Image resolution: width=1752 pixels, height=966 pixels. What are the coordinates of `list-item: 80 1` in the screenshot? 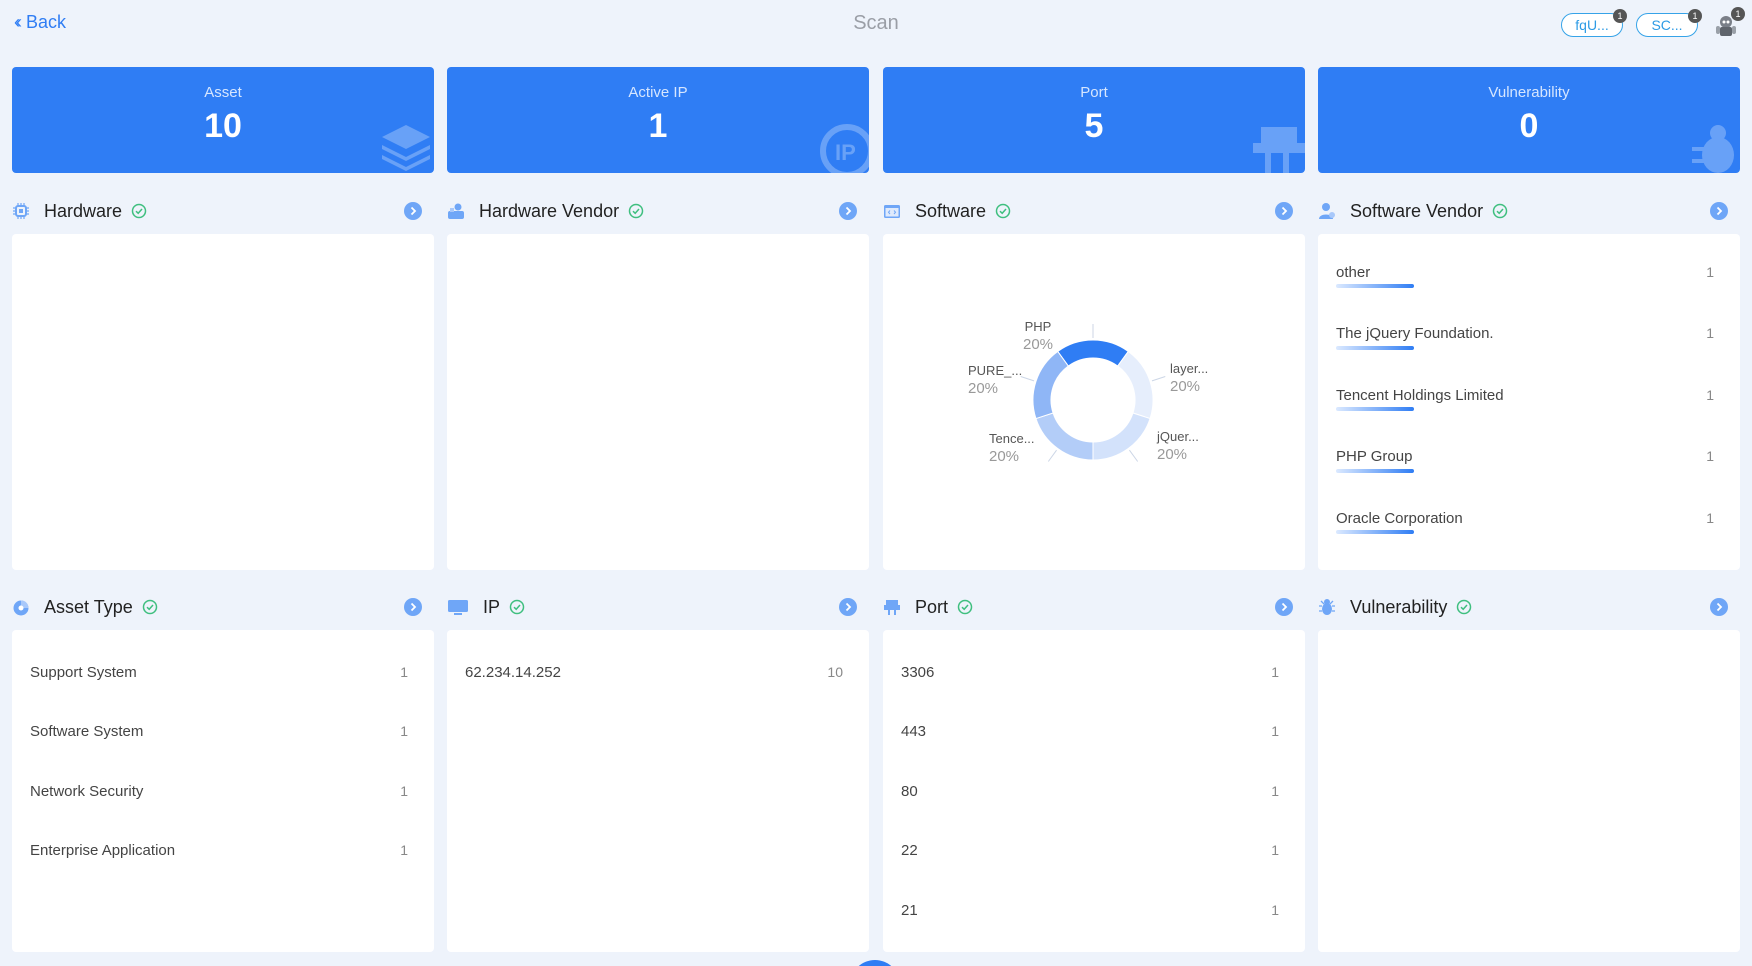 It's located at (1090, 793).